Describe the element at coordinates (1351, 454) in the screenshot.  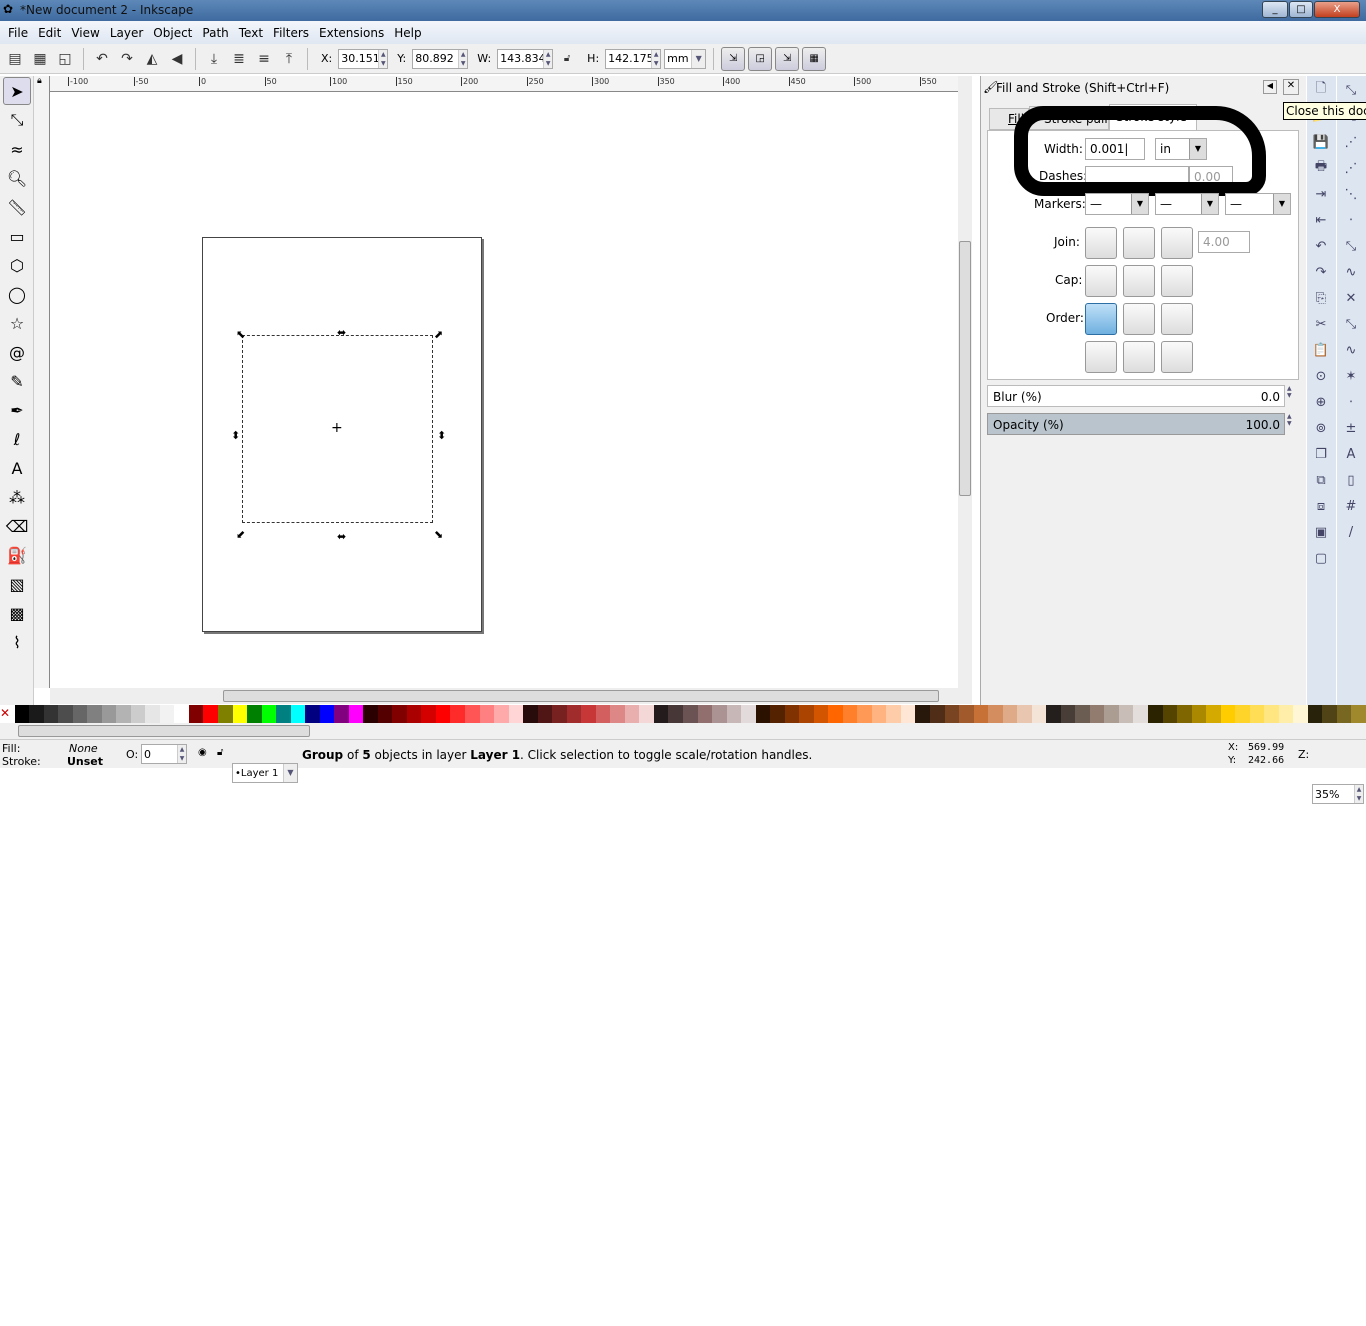
I see `snap-text-baseline-icon: A` at that location.